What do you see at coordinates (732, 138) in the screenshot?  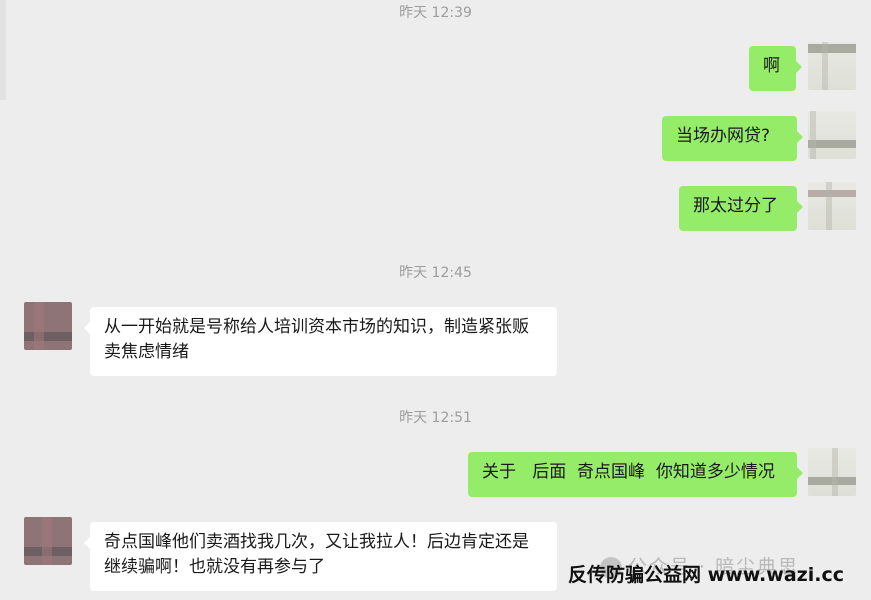 I see `message-bubble-sent: 当场办网贷?` at bounding box center [732, 138].